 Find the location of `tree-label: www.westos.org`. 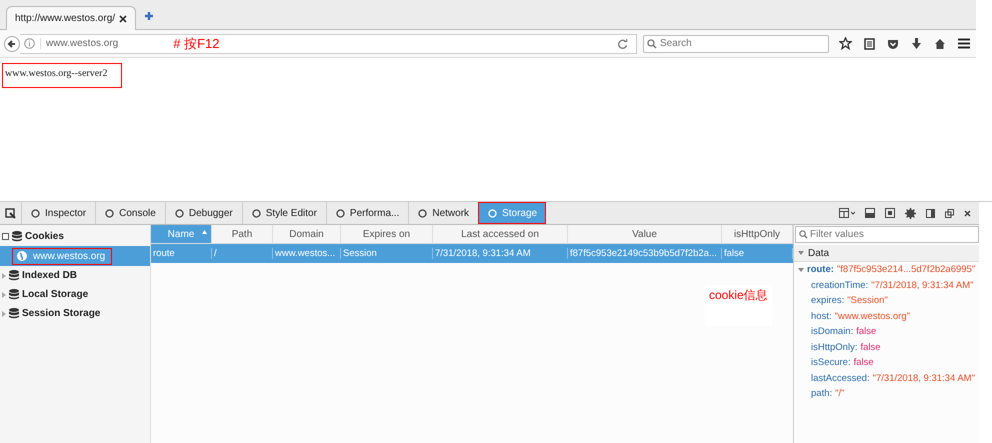

tree-label: www.westos.org is located at coordinates (69, 256).